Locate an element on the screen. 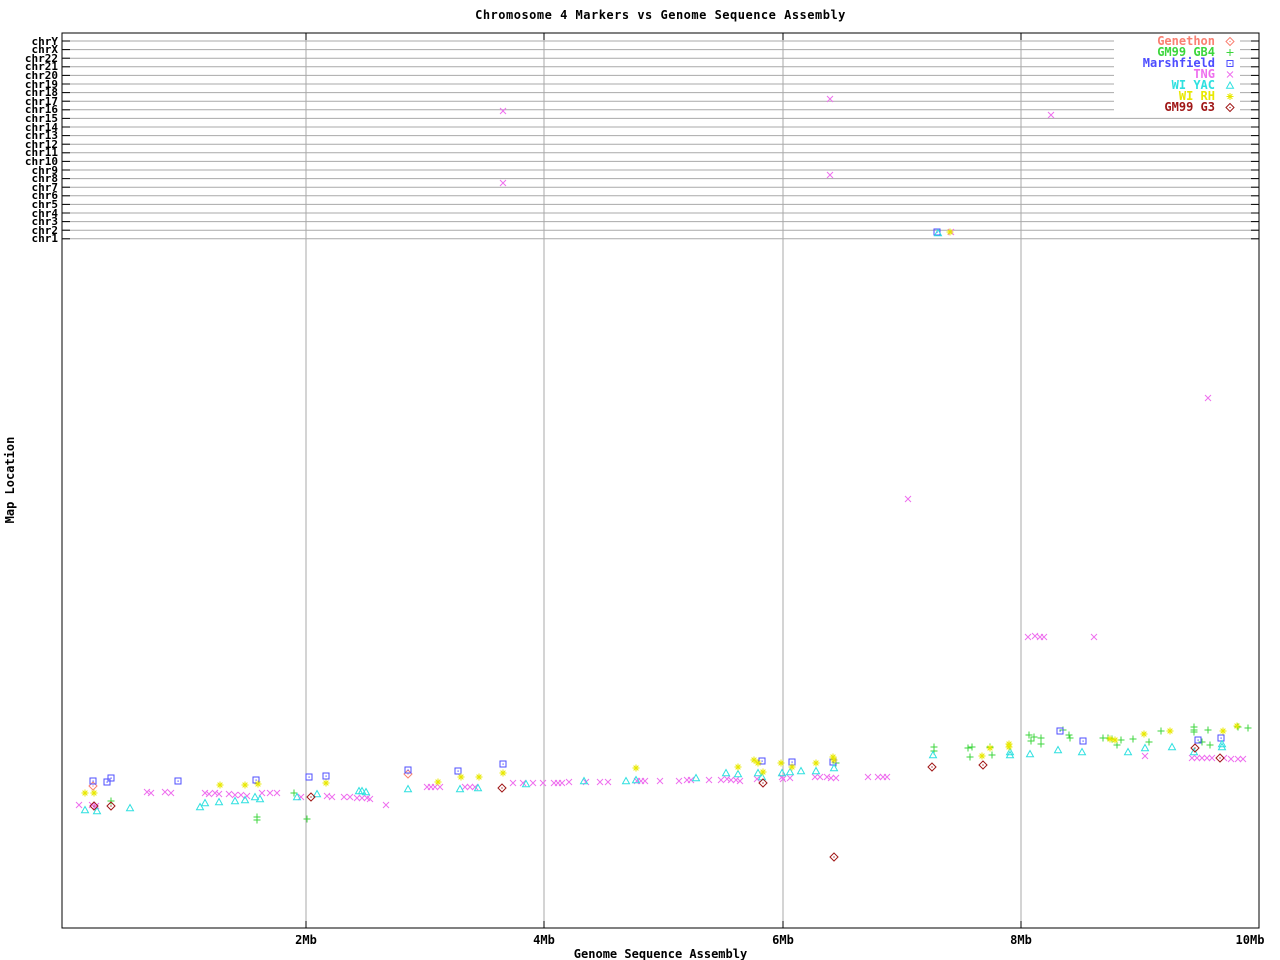  x-tick-label-4Mb: 4Mb is located at coordinates (544, 940).